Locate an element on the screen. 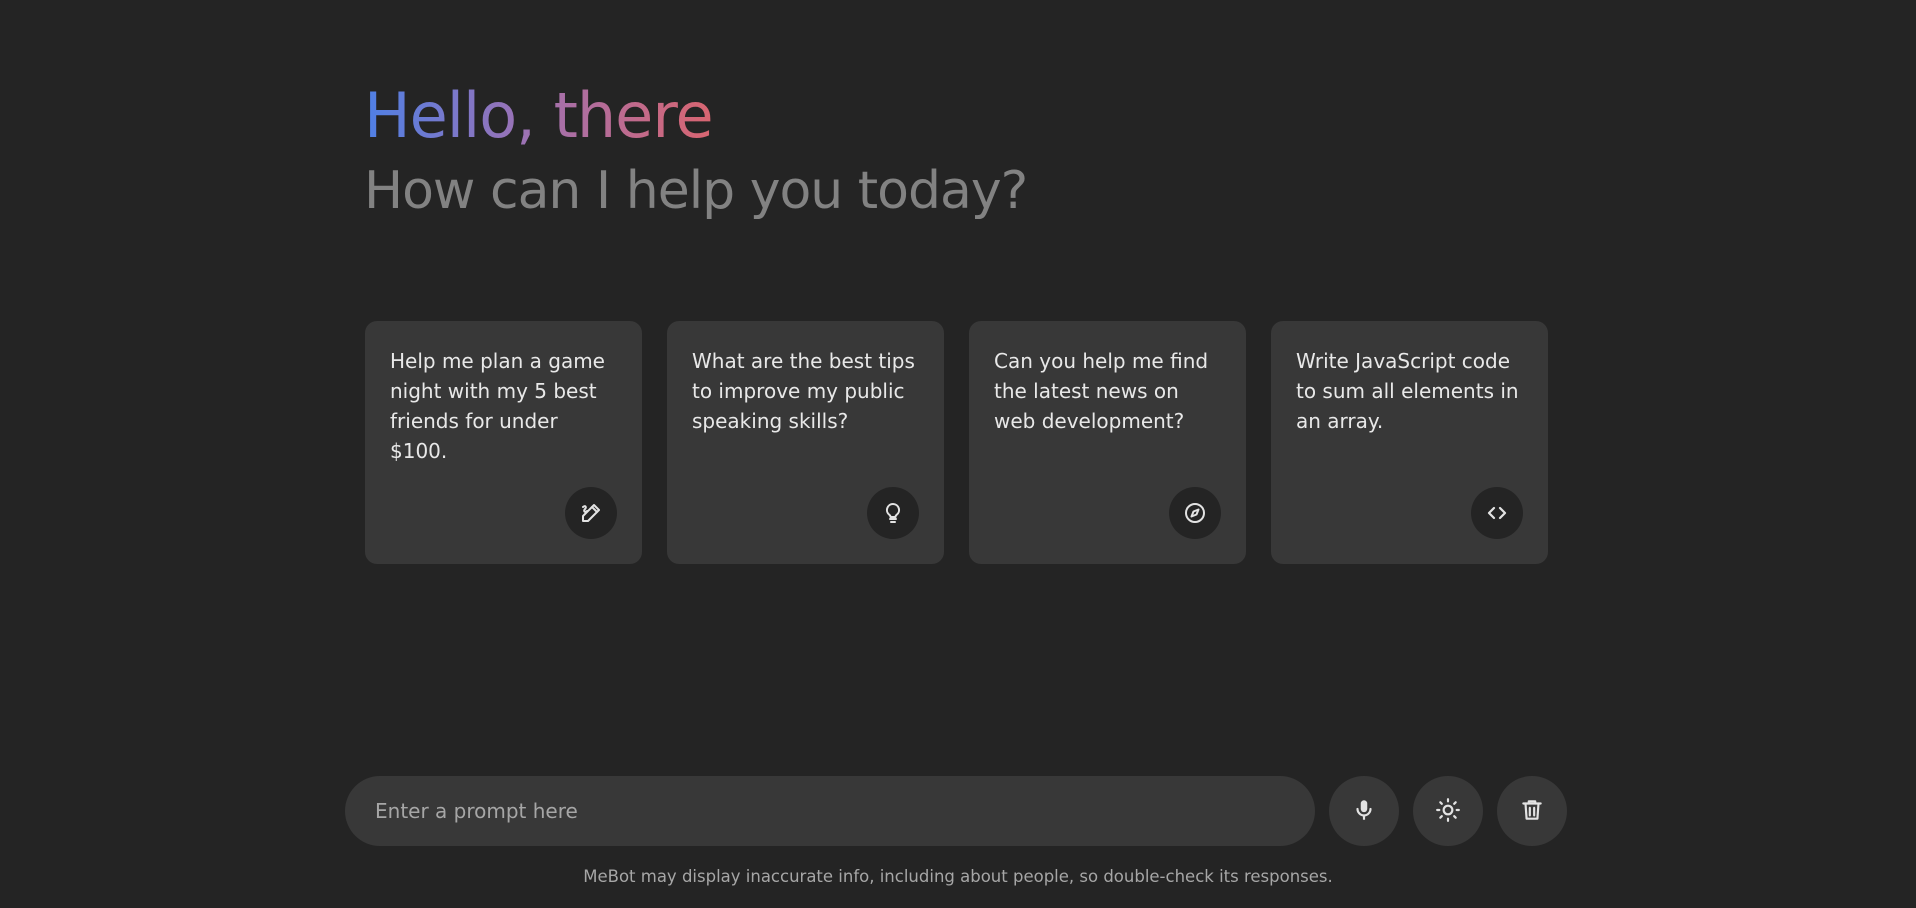 The height and width of the screenshot is (908, 1916). greeting-title: Hello, there is located at coordinates (539, 115).